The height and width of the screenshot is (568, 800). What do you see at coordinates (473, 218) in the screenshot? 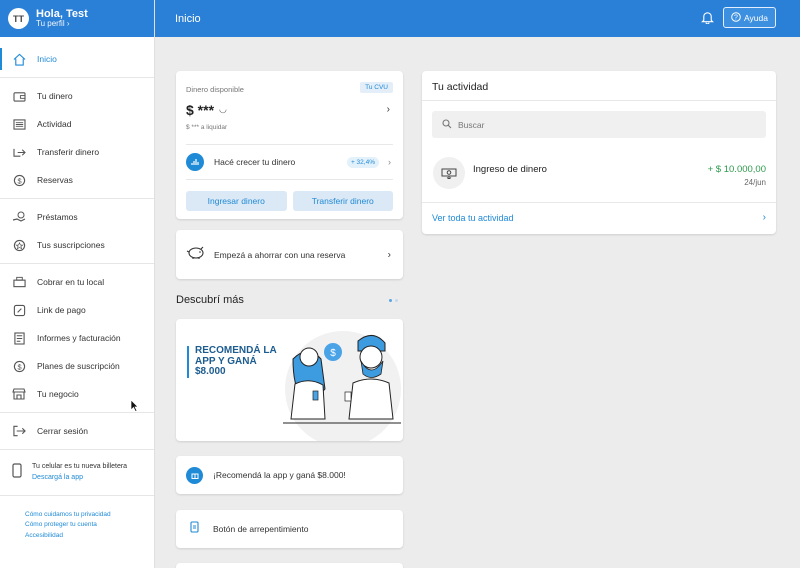
I see `see-all-activity-link: Ver toda tu actividad` at bounding box center [473, 218].